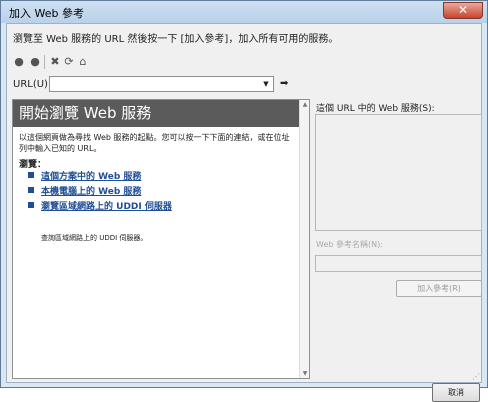 The height and width of the screenshot is (402, 488). Describe the element at coordinates (375, 109) in the screenshot. I see `services-label: 這個 URL 中的 Web 服務(S):` at that location.